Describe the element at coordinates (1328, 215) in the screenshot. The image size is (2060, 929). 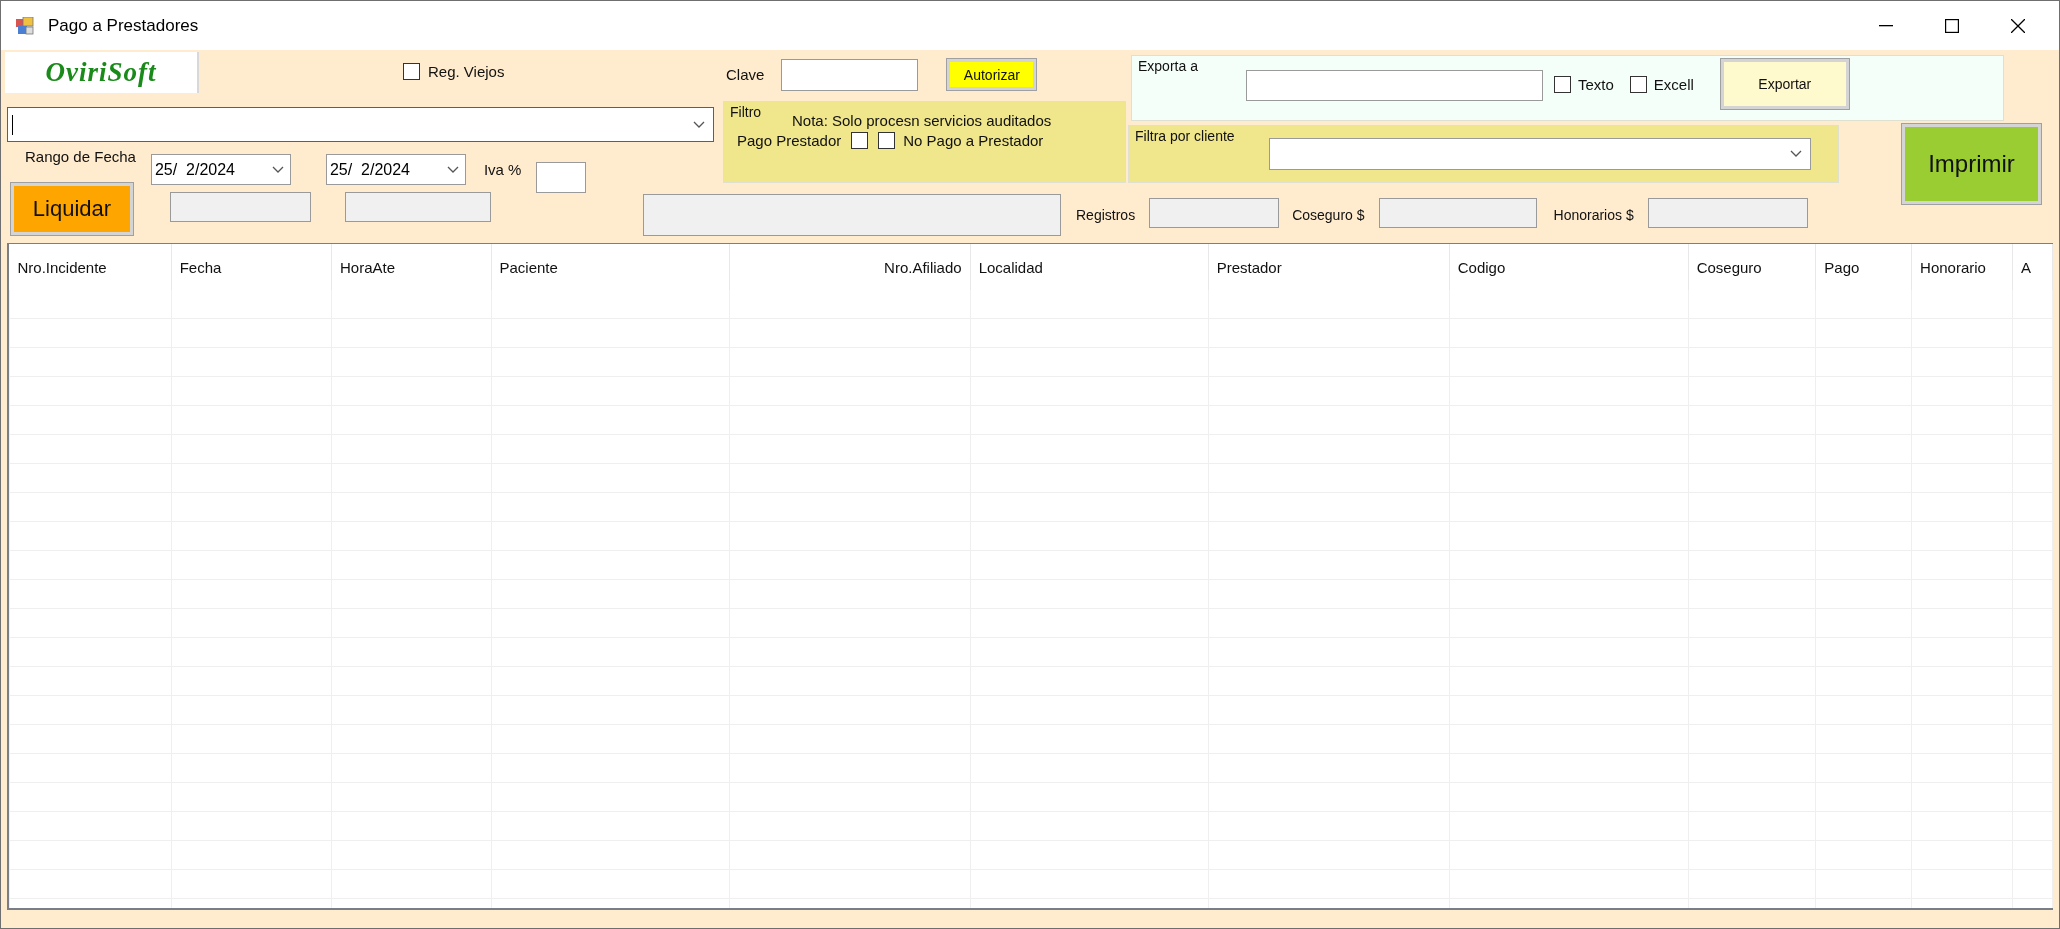
I see `field-label: Coseguro $` at that location.